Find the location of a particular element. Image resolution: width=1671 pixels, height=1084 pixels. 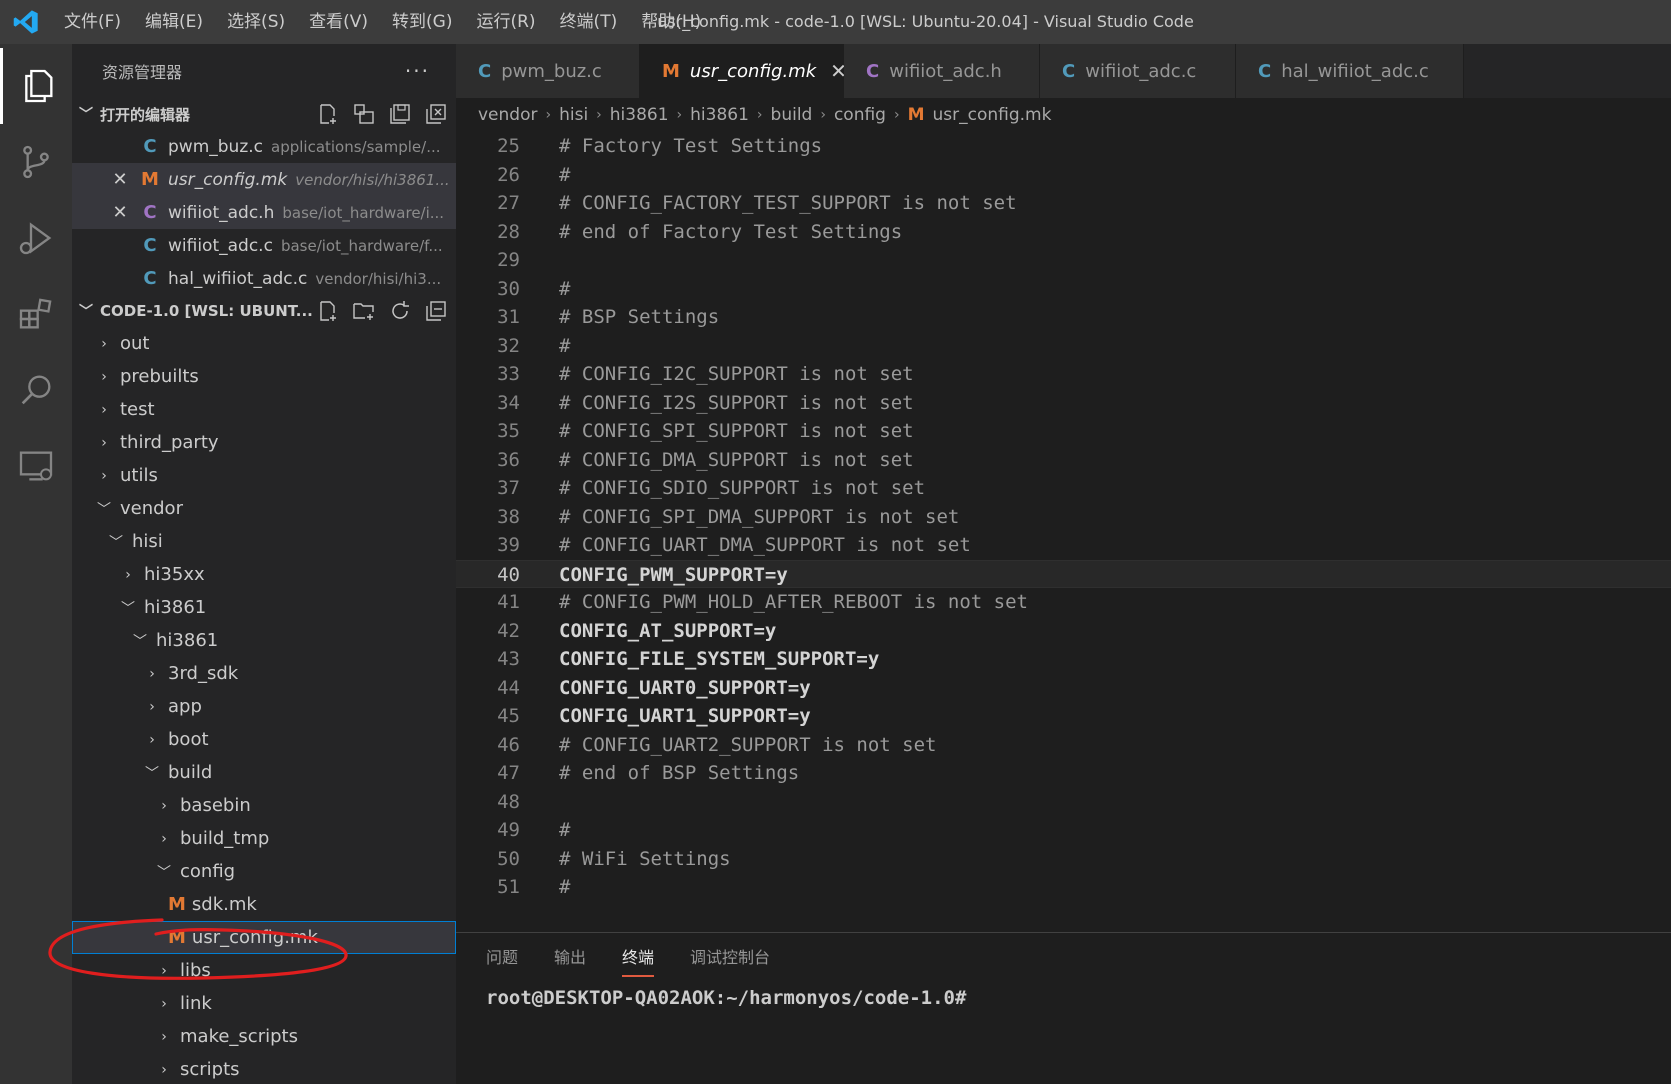

code-line: 38 # CONFIG_SPI_DMA_SUPPORT is not set is located at coordinates (1063, 517).